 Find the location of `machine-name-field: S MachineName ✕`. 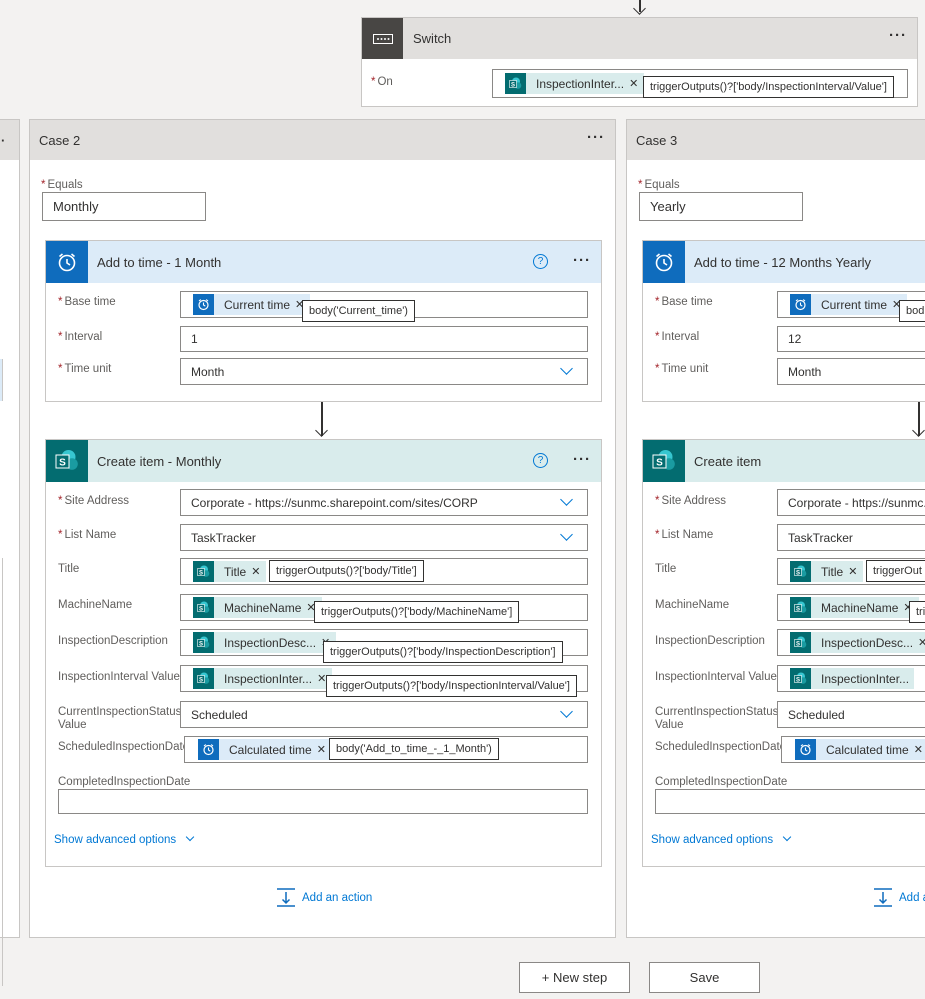

machine-name-field: S MachineName ✕ is located at coordinates (851, 607).